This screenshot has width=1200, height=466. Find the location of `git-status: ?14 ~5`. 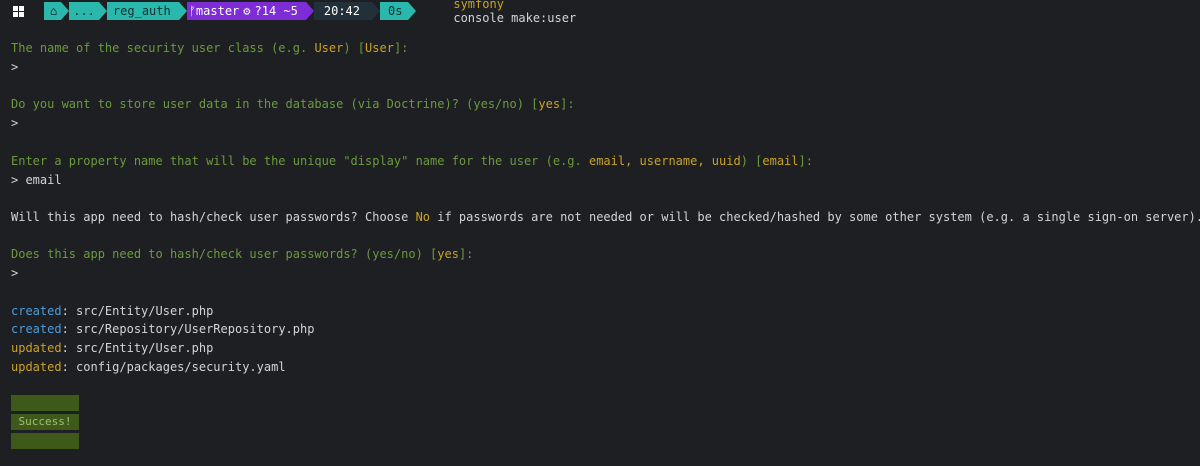

git-status: ?14 ~5 is located at coordinates (276, 11).